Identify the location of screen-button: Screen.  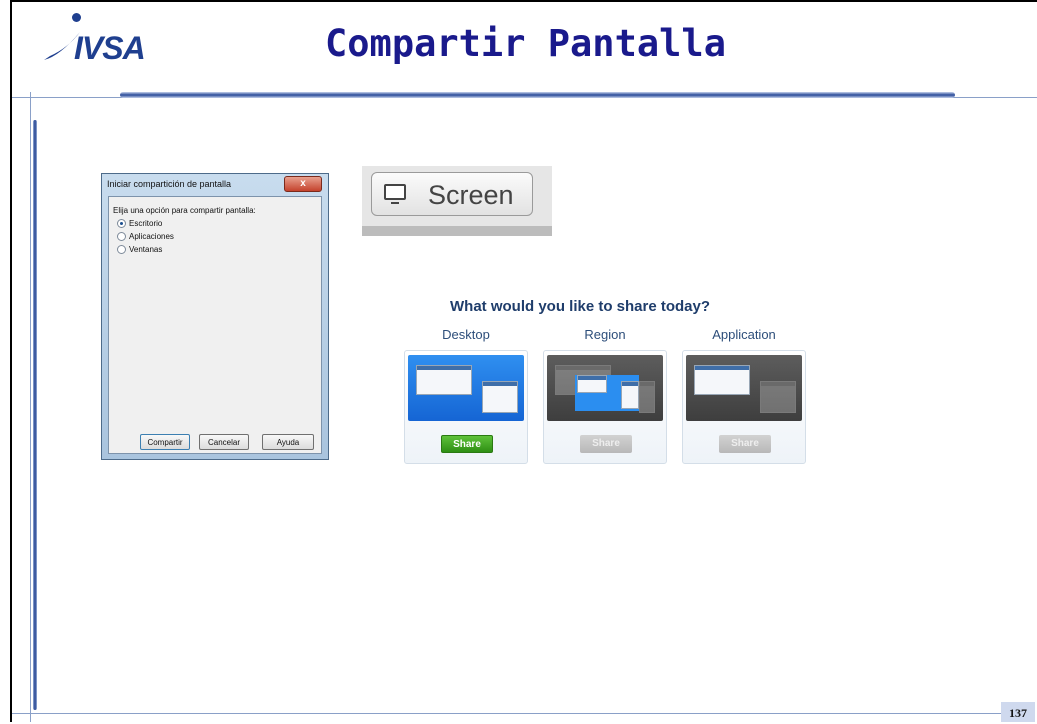
(452, 194).